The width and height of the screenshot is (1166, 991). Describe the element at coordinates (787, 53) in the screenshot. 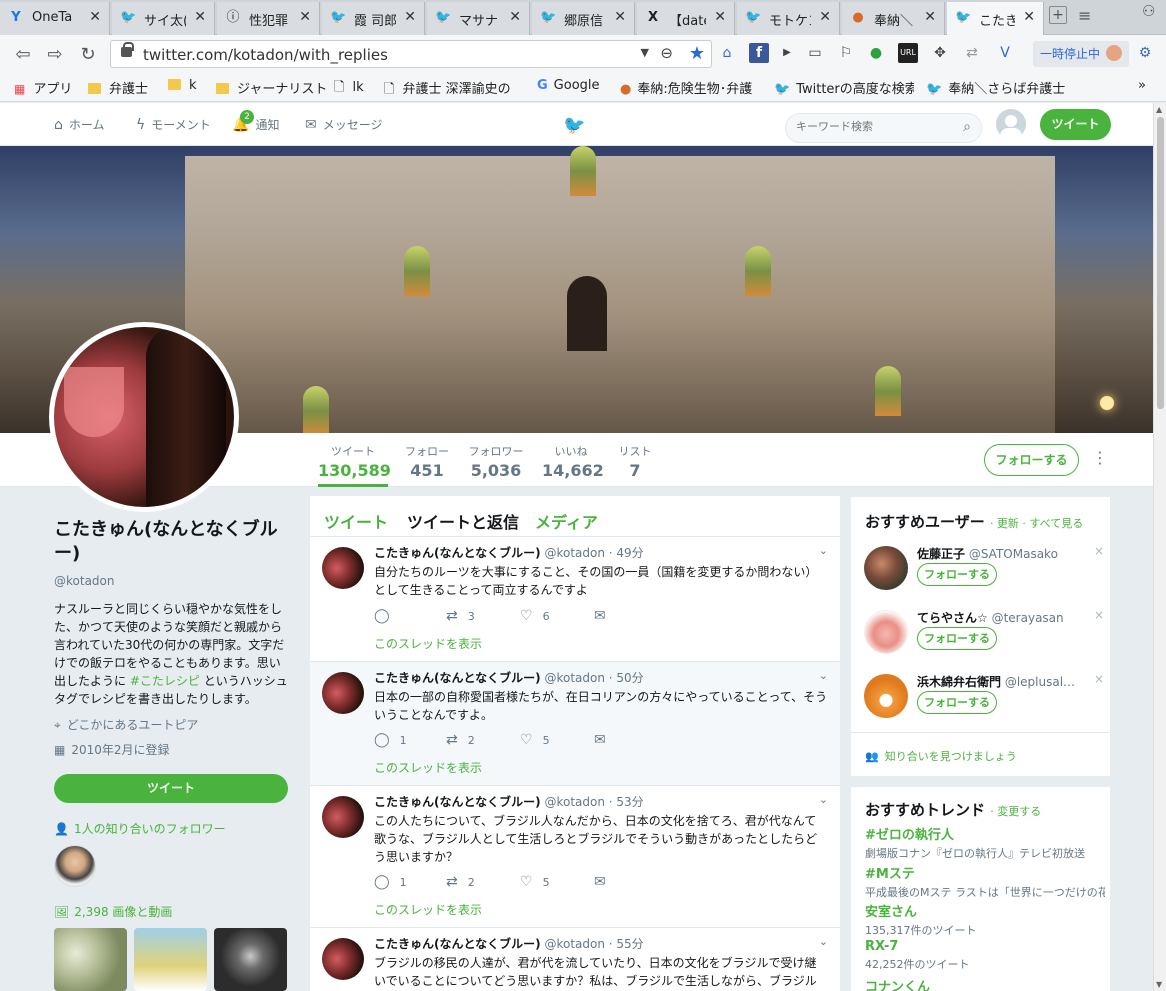

I see `arrow-icon: ▶` at that location.